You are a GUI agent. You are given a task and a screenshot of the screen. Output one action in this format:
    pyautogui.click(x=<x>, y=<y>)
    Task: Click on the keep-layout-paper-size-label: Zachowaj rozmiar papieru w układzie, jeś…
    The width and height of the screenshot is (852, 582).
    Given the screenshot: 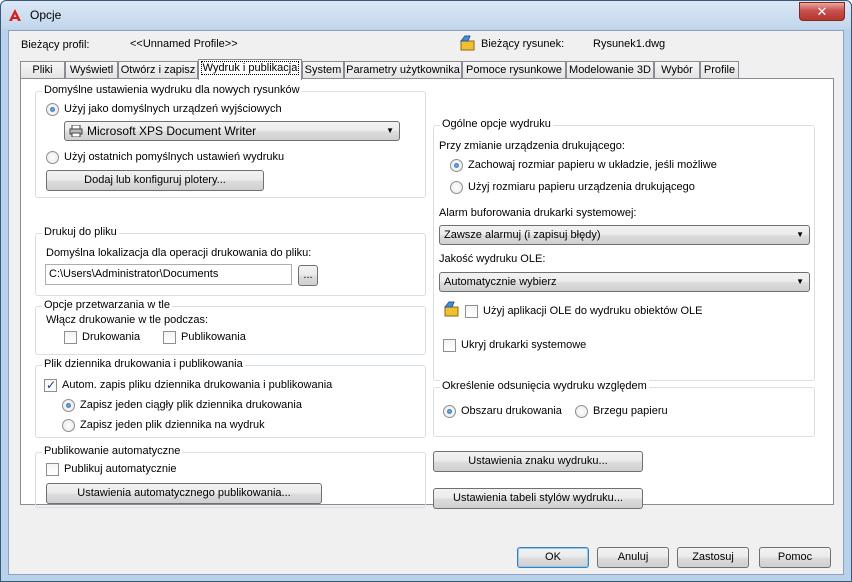 What is the action you would take?
    pyautogui.click(x=592, y=165)
    